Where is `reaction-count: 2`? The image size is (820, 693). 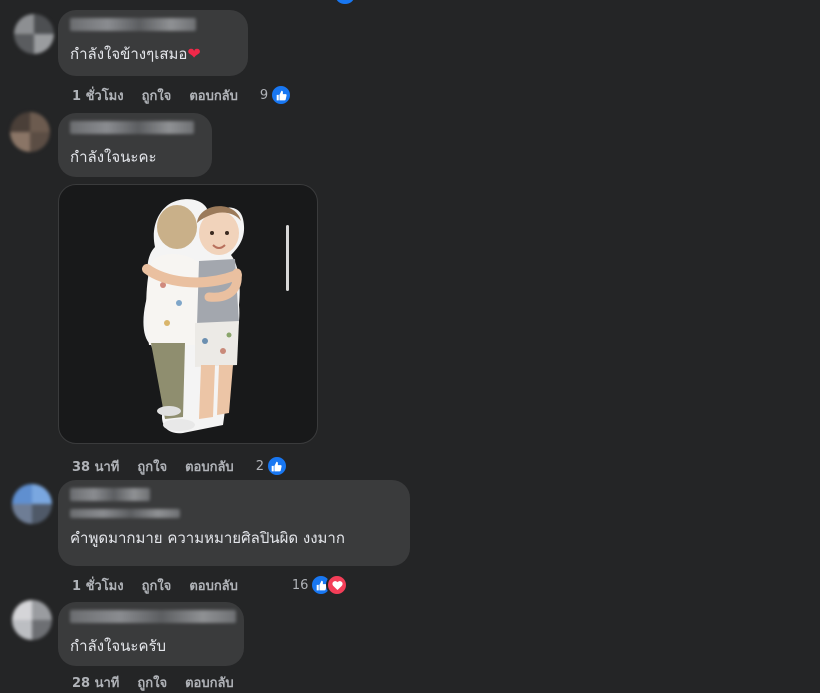 reaction-count: 2 is located at coordinates (260, 466).